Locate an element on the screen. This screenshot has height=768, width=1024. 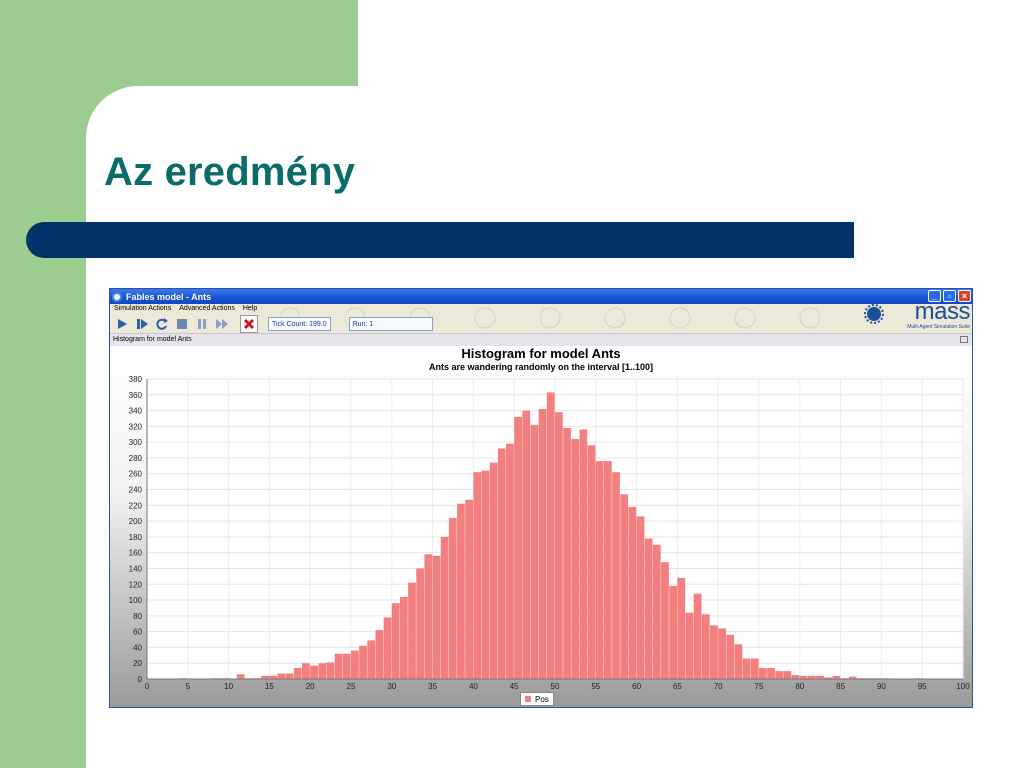
x-tick-label: 25 is located at coordinates (351, 686).